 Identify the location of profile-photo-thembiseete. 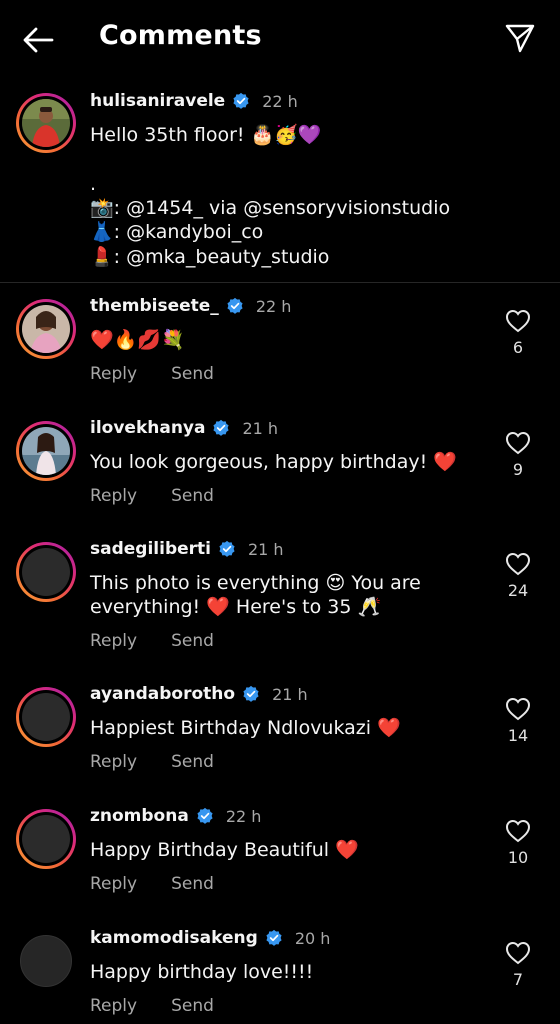
(46, 329).